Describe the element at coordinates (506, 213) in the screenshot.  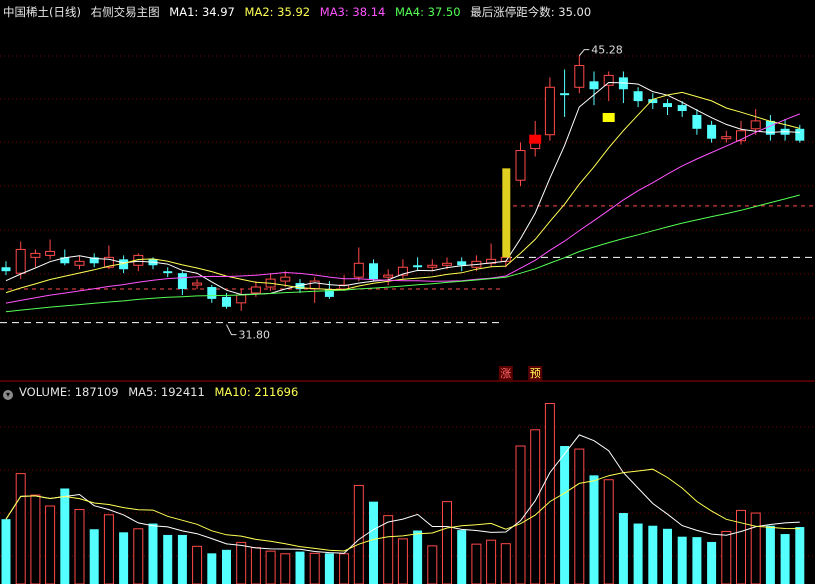
I see `limit-up-bar` at that location.